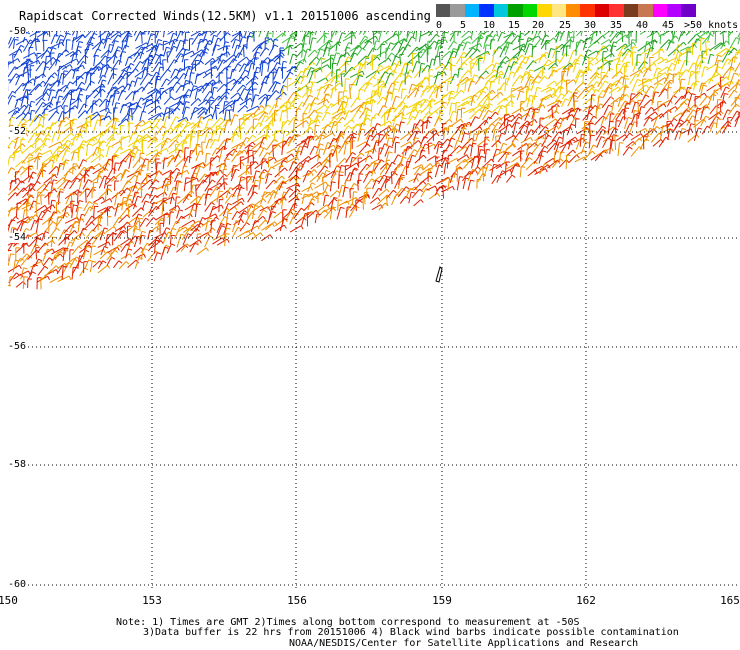 The width and height of the screenshot is (740, 650). I want to click on legend-tick-label: >50 knots, so click(711, 25).